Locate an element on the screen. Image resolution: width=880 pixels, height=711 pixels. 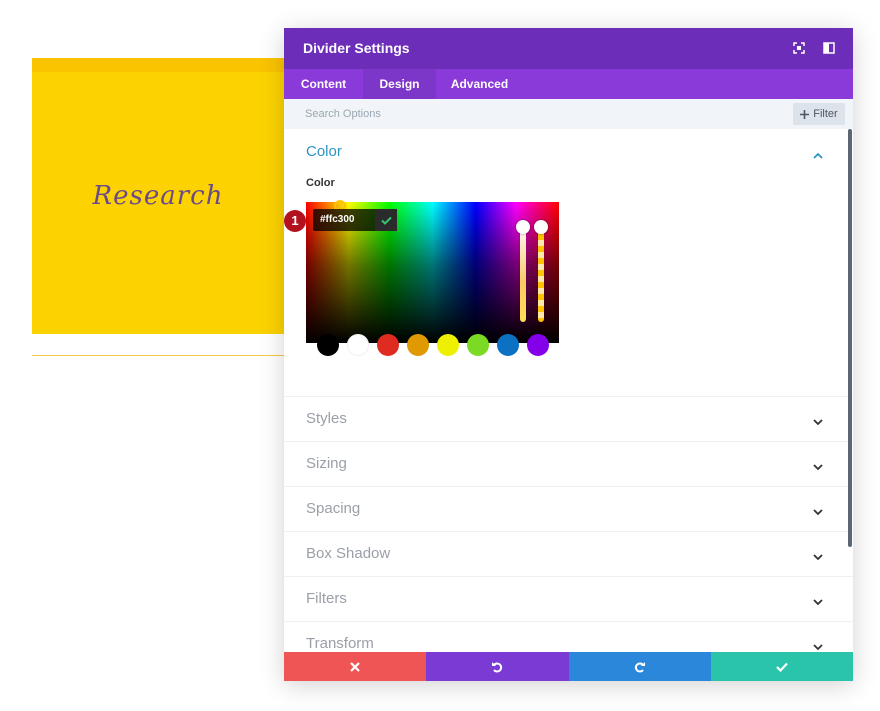
undo-icon is located at coordinates (497, 666).